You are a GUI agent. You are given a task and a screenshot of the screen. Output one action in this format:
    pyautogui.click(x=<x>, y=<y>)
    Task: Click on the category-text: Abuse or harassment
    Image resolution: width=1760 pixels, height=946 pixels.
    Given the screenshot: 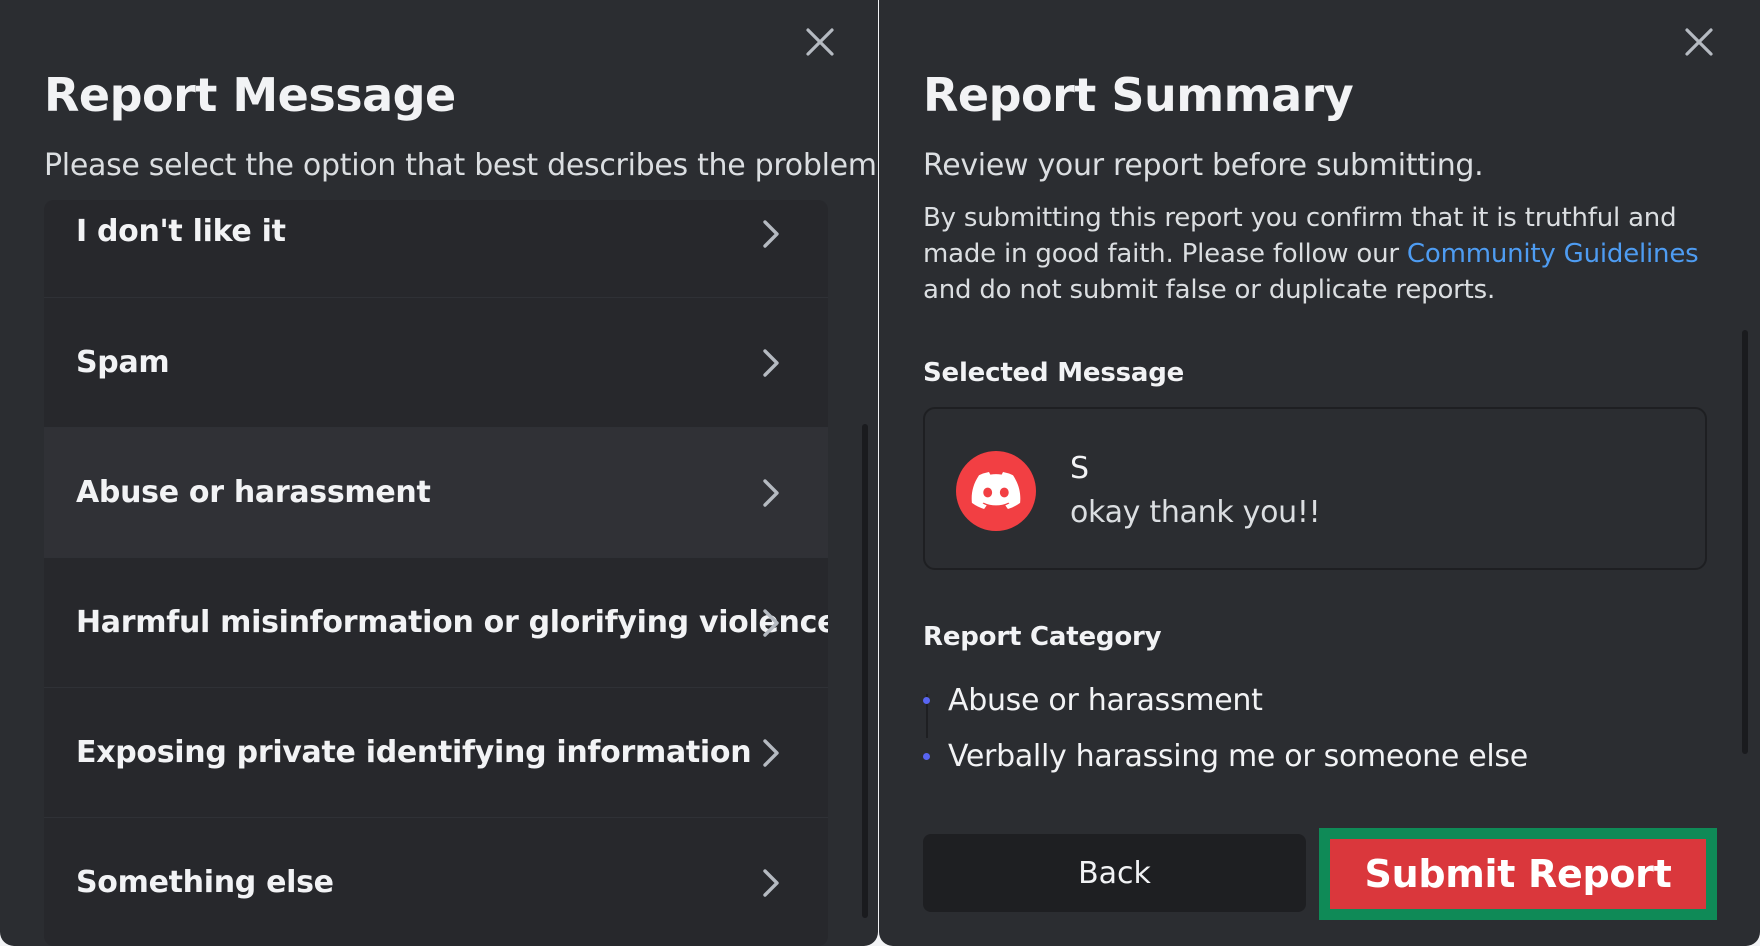 What is the action you would take?
    pyautogui.click(x=1105, y=700)
    